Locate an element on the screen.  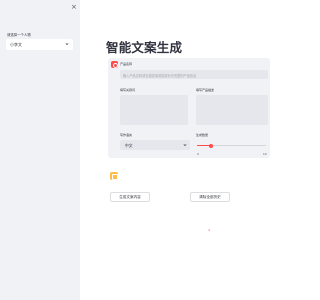
edit-icon is located at coordinates (114, 64).